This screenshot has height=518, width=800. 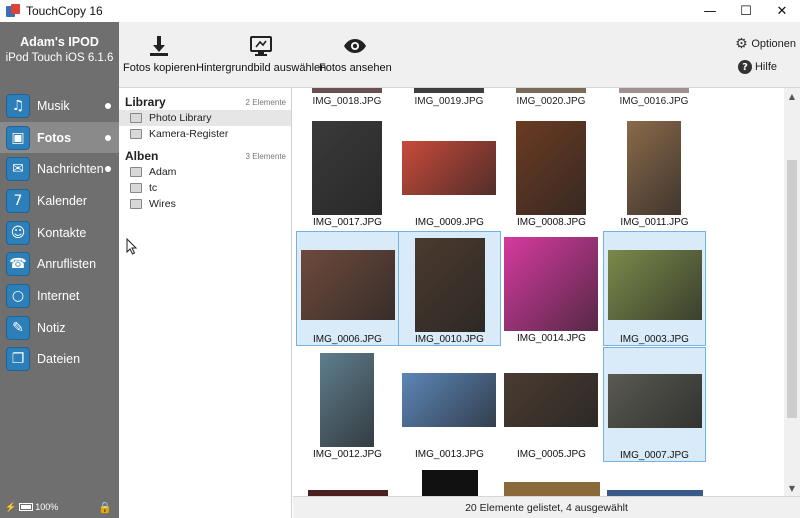 What do you see at coordinates (765, 44) in the screenshot?
I see `options-button: ⚙ Optionen` at bounding box center [765, 44].